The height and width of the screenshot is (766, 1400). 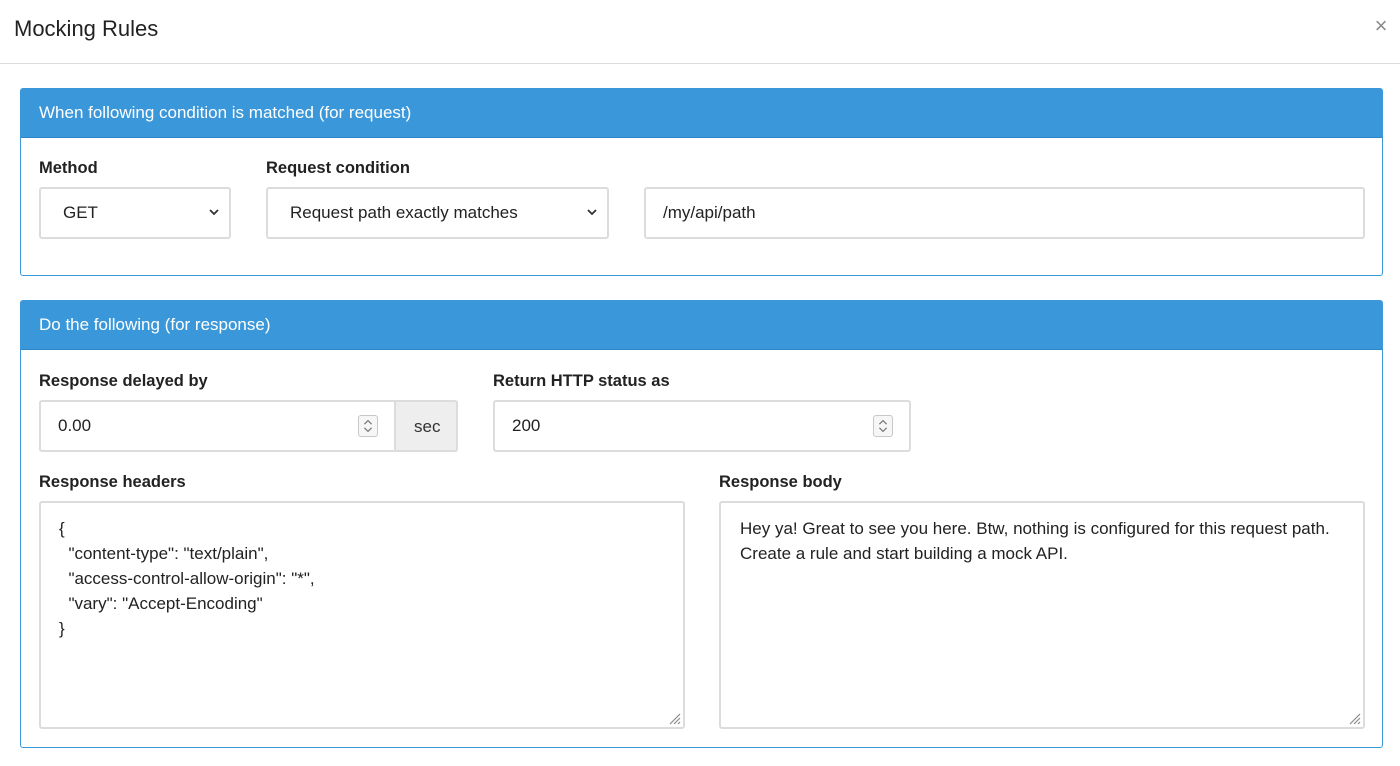 I want to click on close-icon: ×, so click(x=1381, y=26).